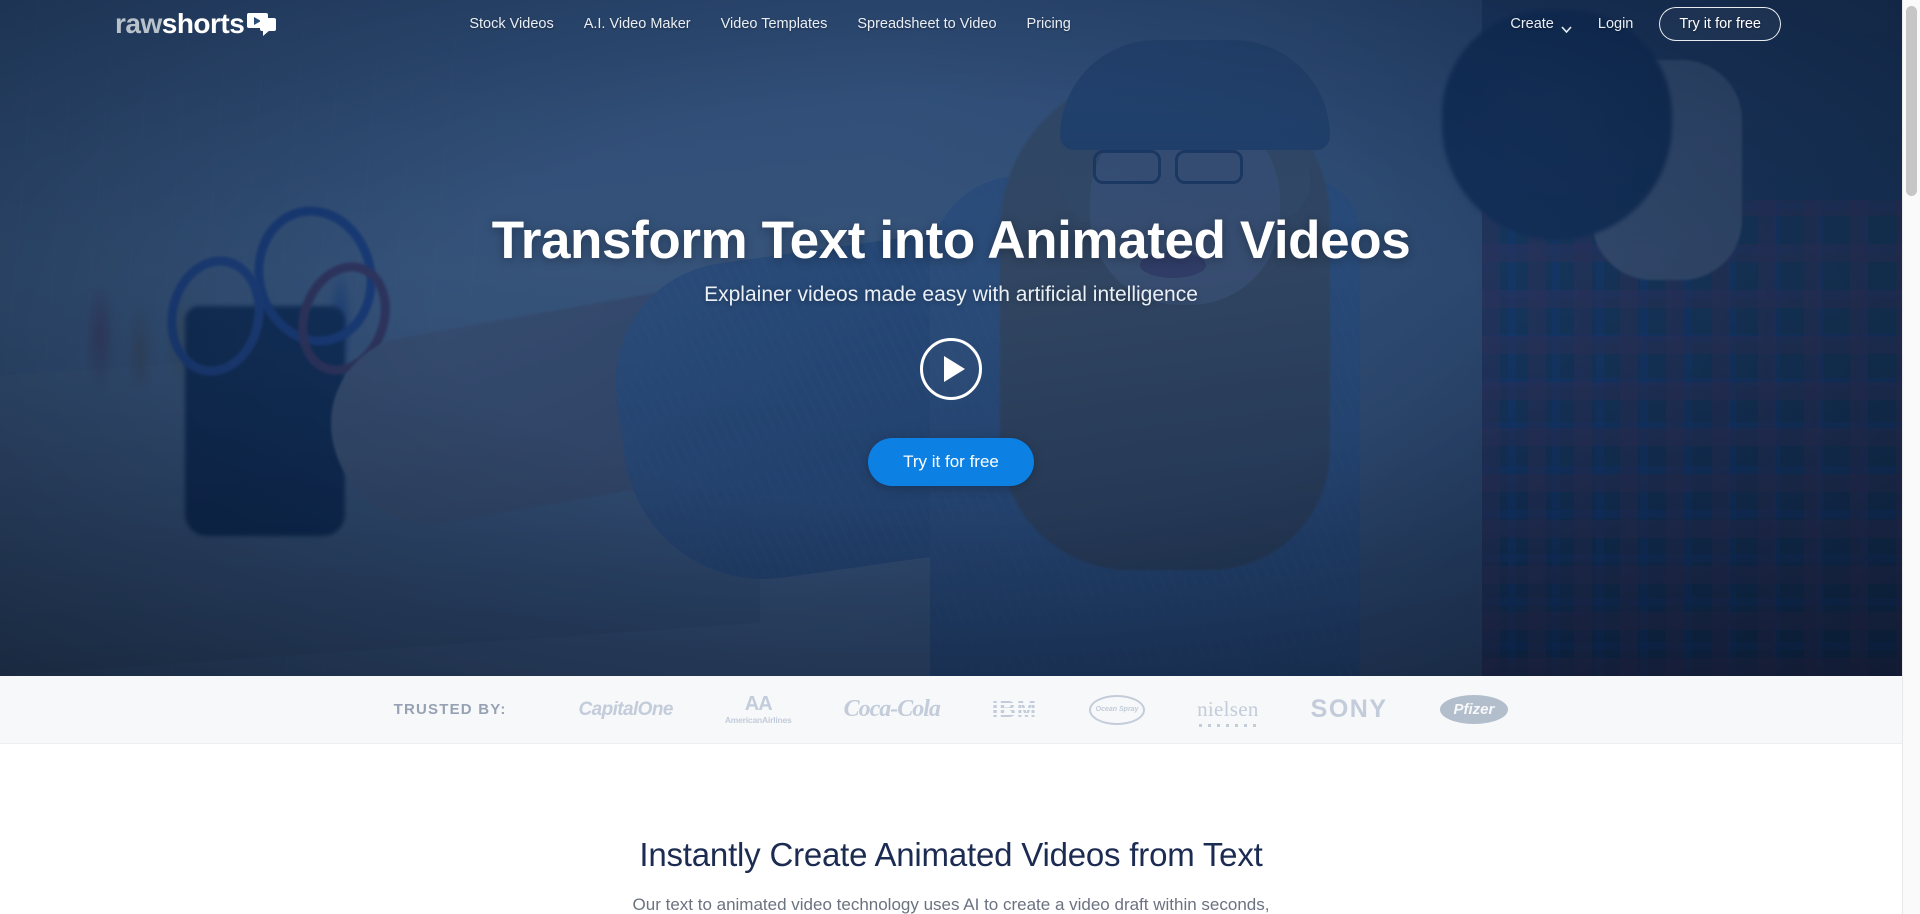  I want to click on nav-create-label: Create, so click(1532, 24).